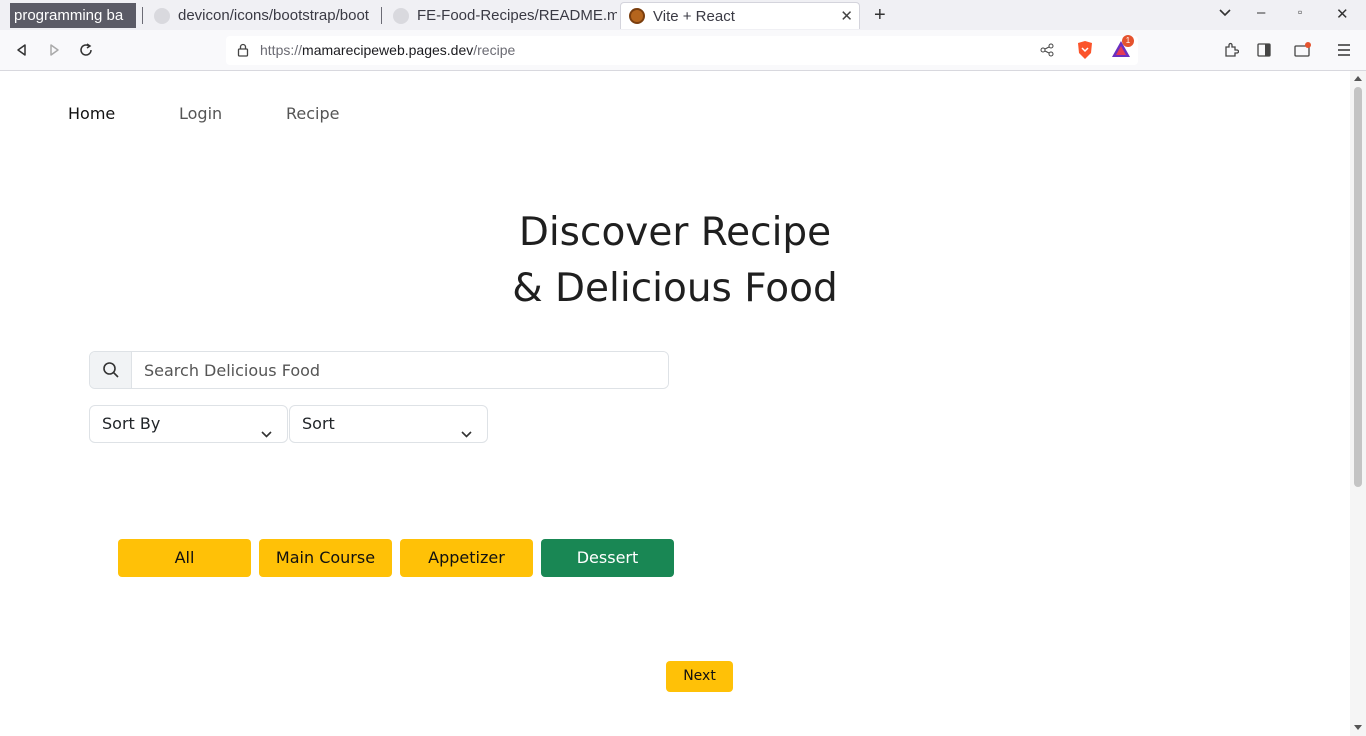  What do you see at coordinates (91, 113) in the screenshot?
I see `nav-home-link: Home` at bounding box center [91, 113].